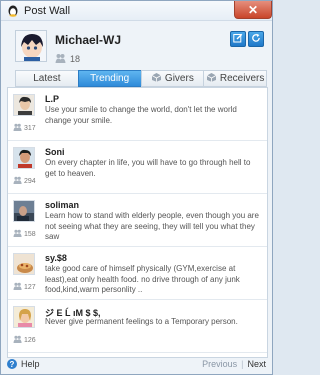 Image resolution: width=320 pixels, height=375 pixels. I want to click on edit-icon, so click(238, 39).